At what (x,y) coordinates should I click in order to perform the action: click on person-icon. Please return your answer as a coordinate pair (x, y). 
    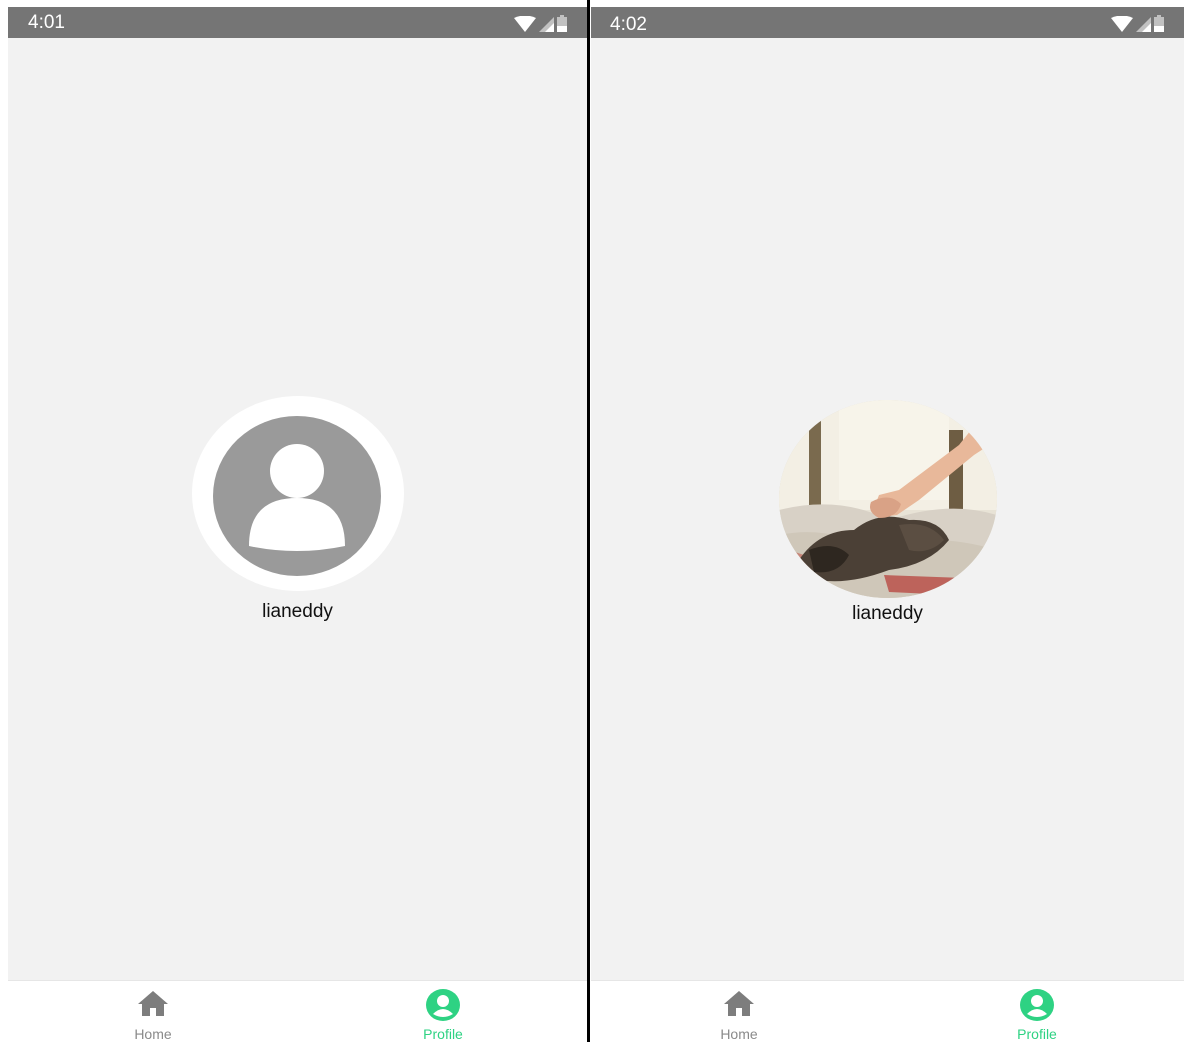
    Looking at the image, I should click on (296, 497).